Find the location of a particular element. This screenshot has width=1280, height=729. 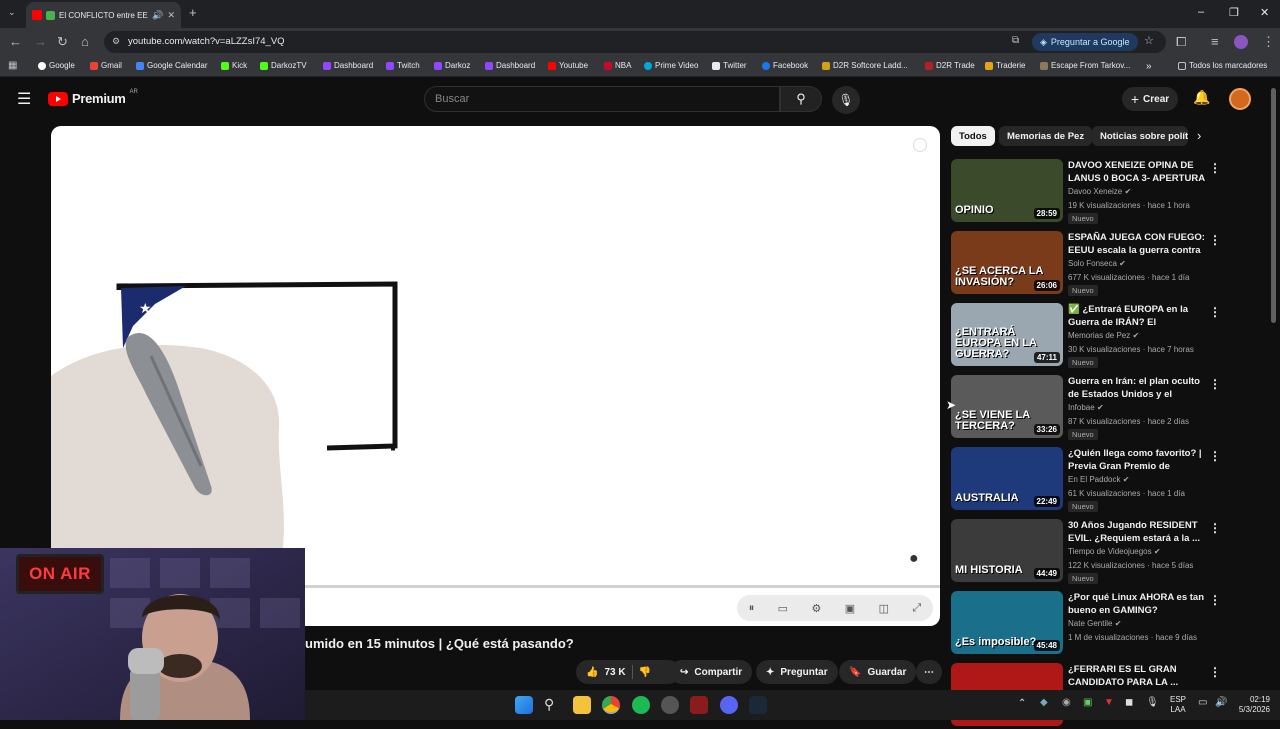

extensions-icon: ⧠ is located at coordinates (1181, 42).